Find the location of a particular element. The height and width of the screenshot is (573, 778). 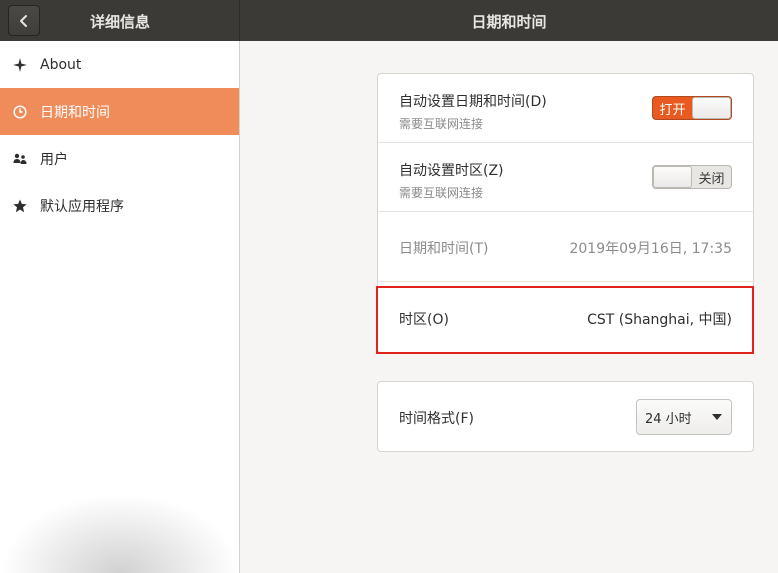

sidebar-item-users: 用户 is located at coordinates (119, 158).